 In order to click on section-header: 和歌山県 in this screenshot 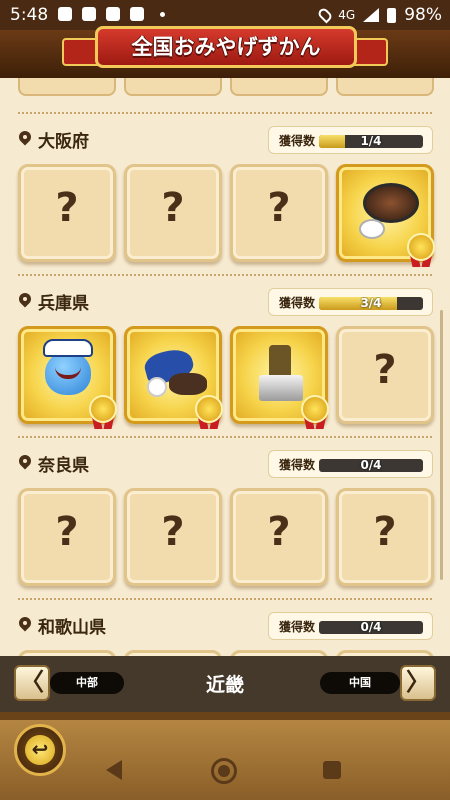, I will do `click(62, 625)`.